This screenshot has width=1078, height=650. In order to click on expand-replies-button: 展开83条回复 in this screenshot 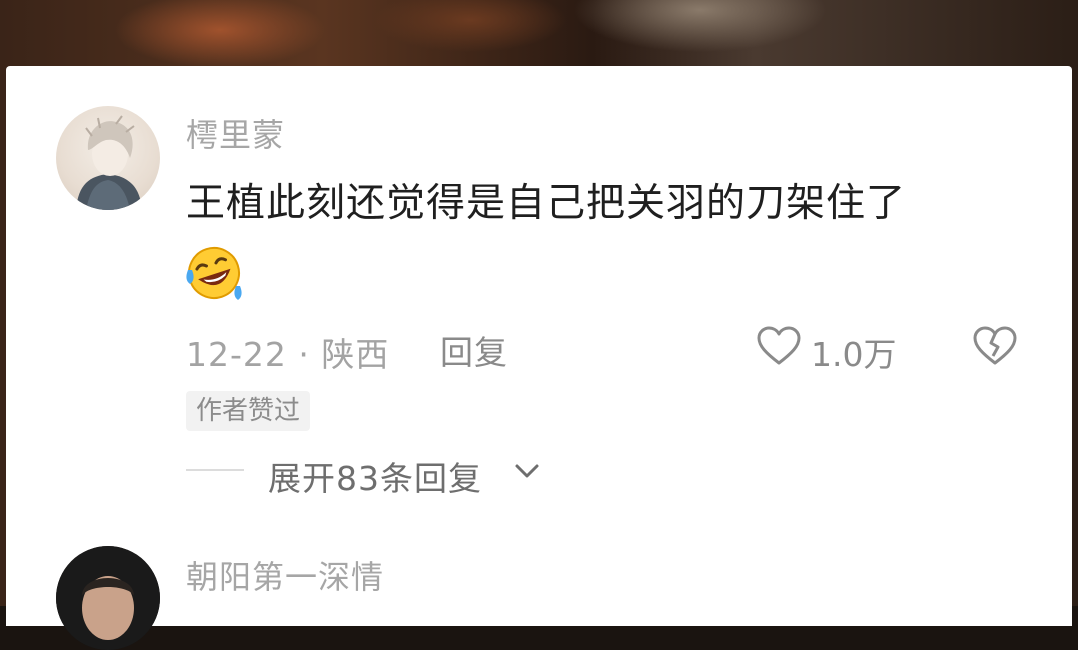, I will do `click(375, 476)`.